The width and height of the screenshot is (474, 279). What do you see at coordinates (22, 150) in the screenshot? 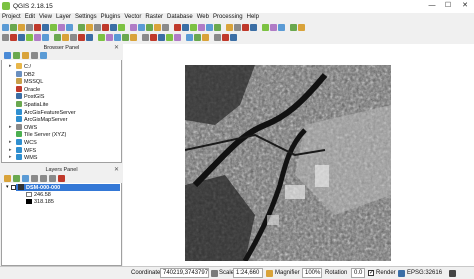
I see `browser-item-wfs: ▸ WFS` at bounding box center [22, 150].